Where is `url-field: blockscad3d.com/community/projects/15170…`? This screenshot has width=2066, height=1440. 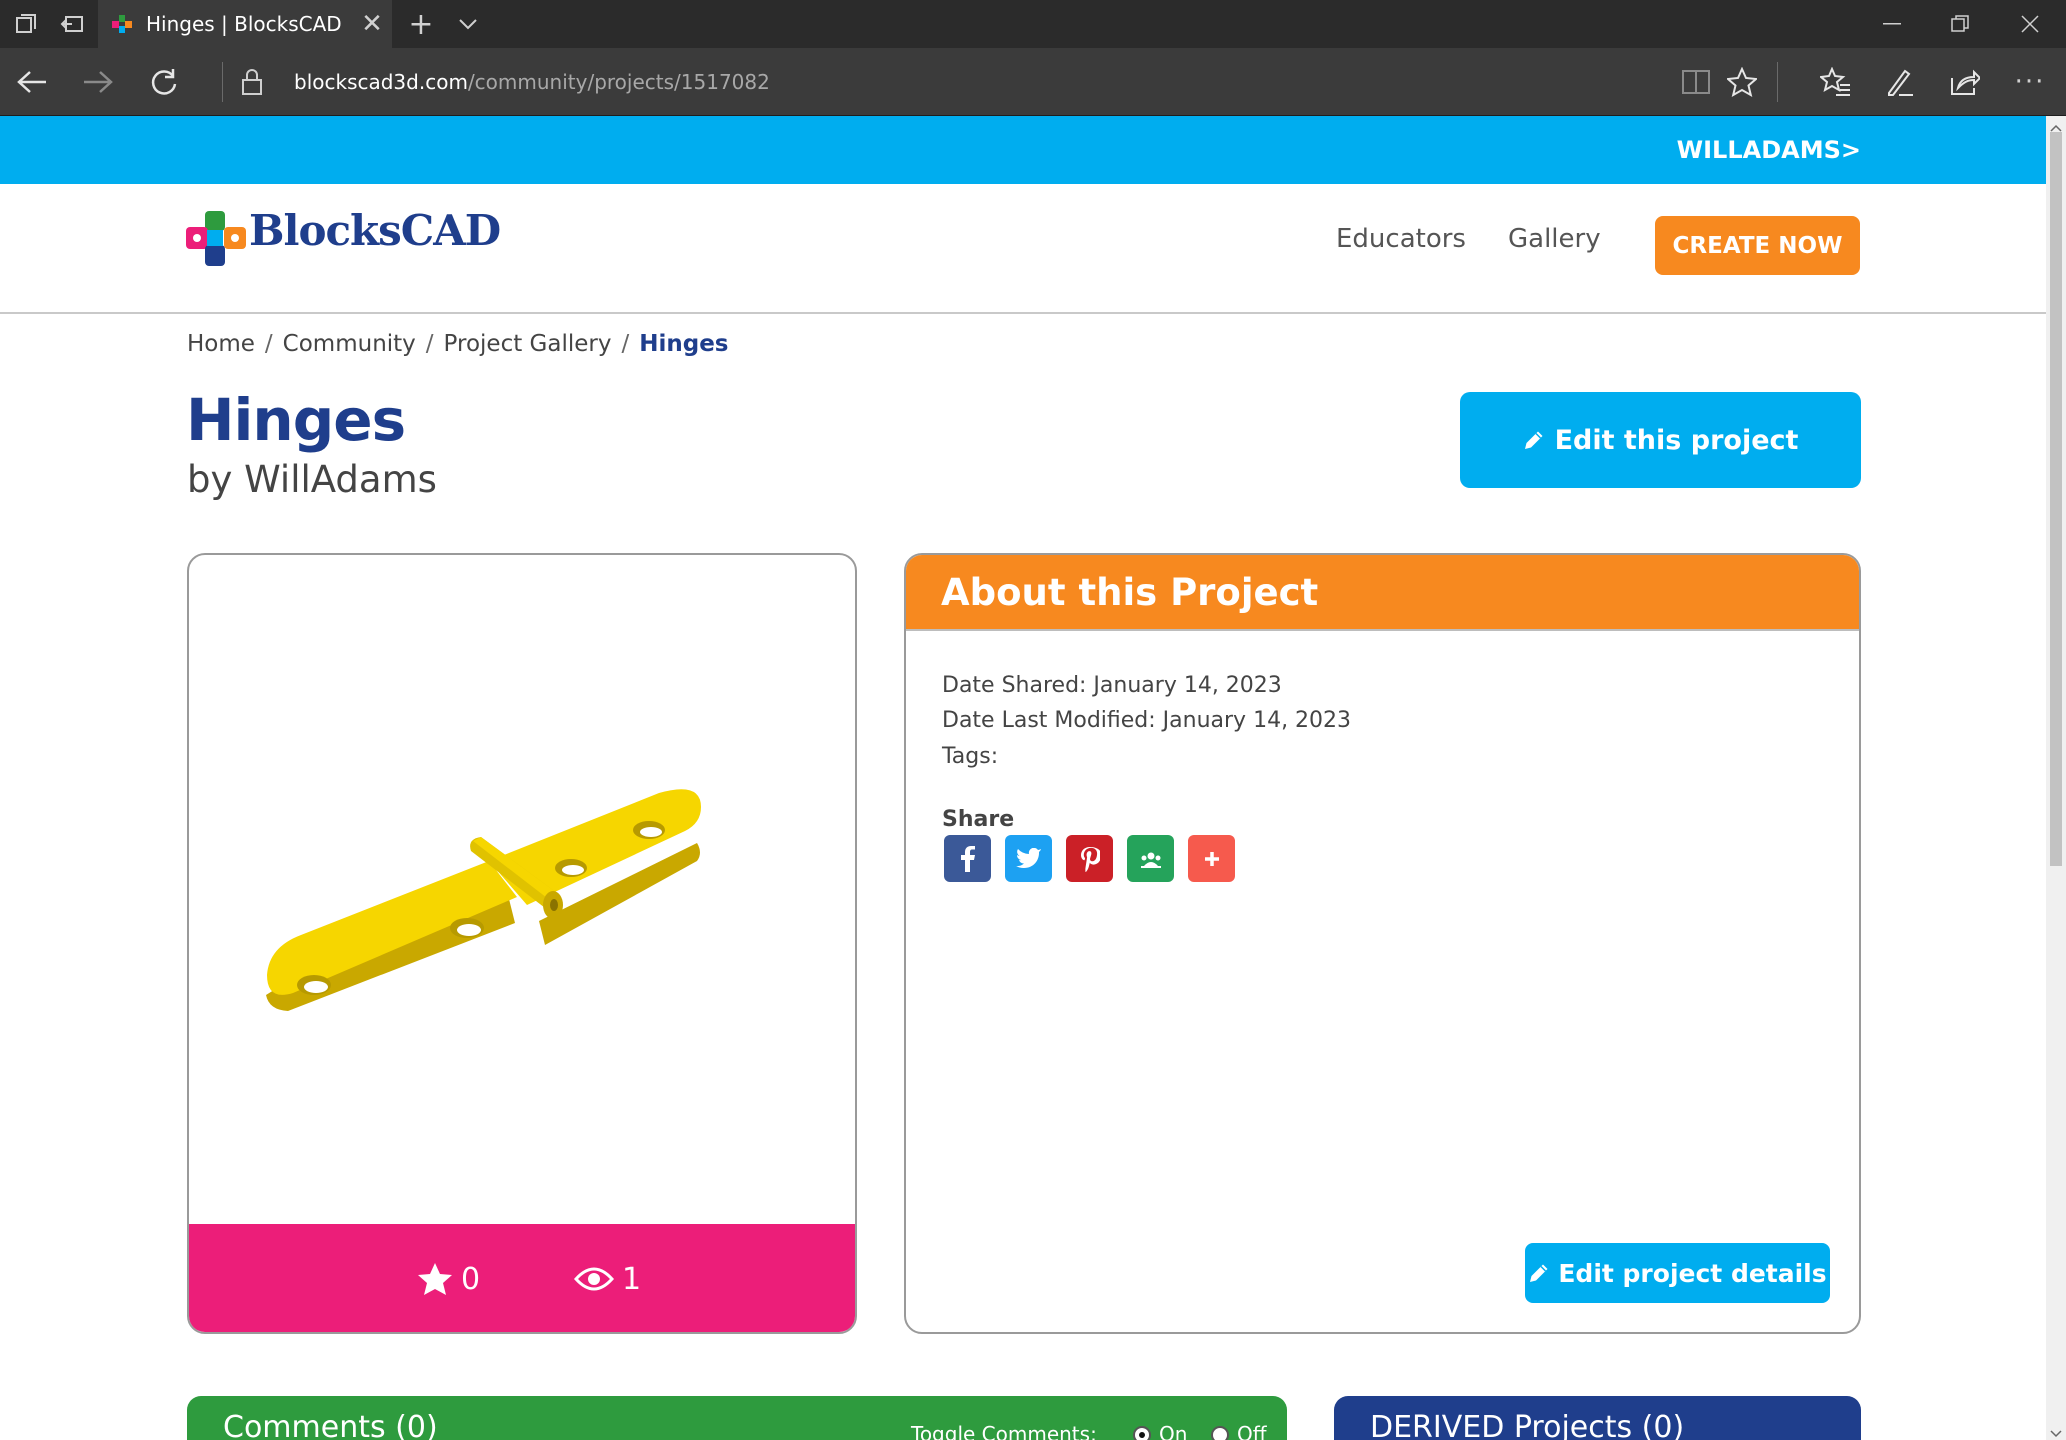 url-field: blockscad3d.com/community/projects/15170… is located at coordinates (532, 82).